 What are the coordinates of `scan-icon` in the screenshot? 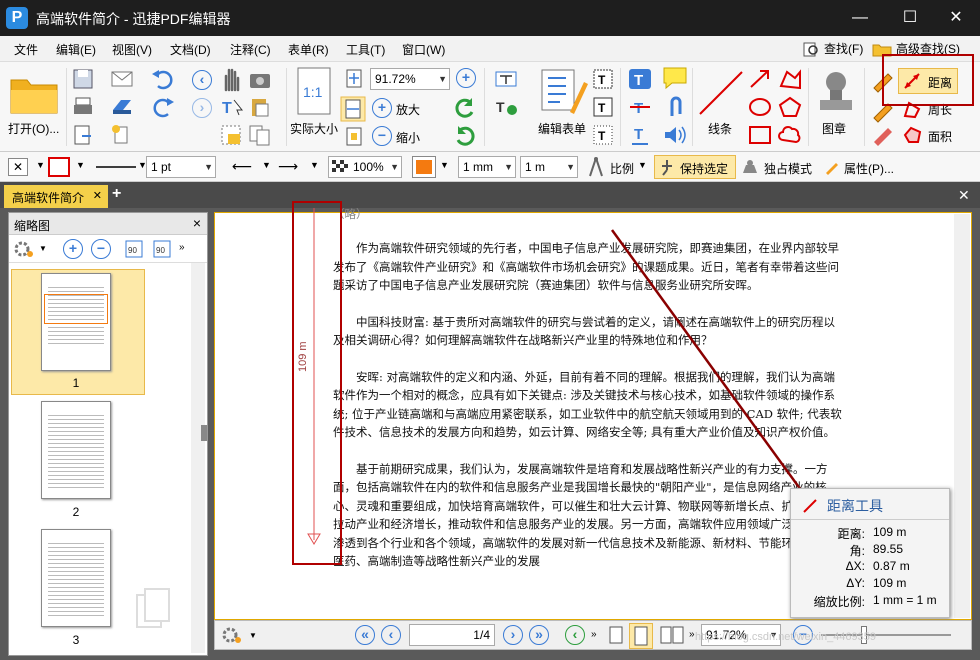 It's located at (123, 107).